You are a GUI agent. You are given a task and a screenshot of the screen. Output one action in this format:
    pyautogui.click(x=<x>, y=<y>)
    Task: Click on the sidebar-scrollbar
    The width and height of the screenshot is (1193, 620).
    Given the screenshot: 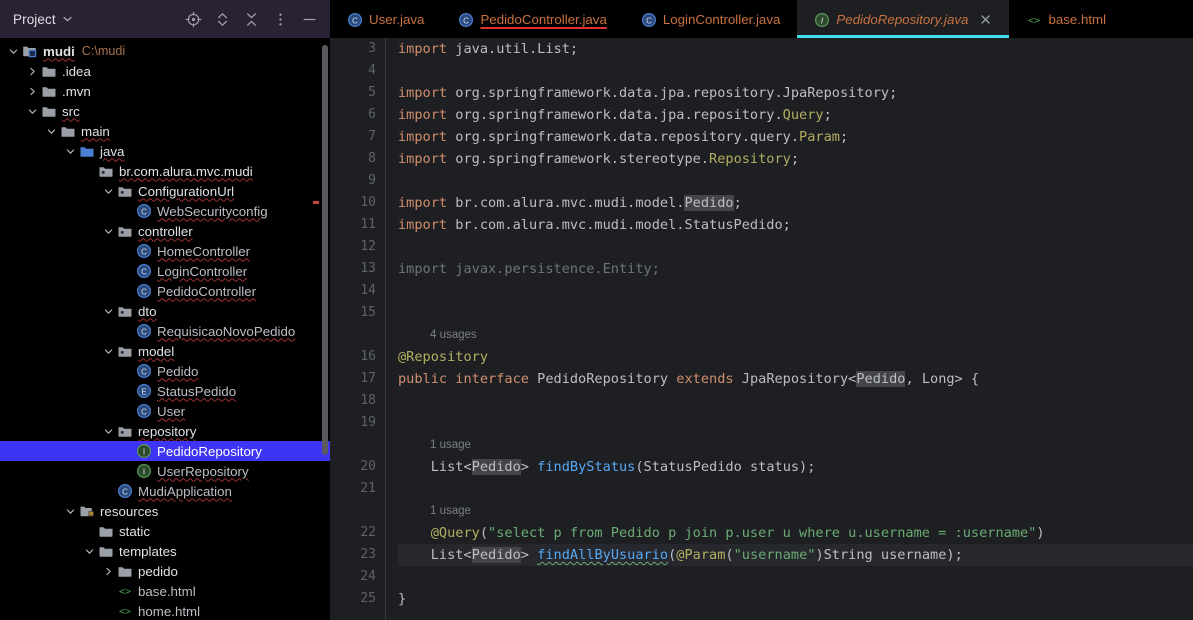 What is the action you would take?
    pyautogui.click(x=325, y=250)
    